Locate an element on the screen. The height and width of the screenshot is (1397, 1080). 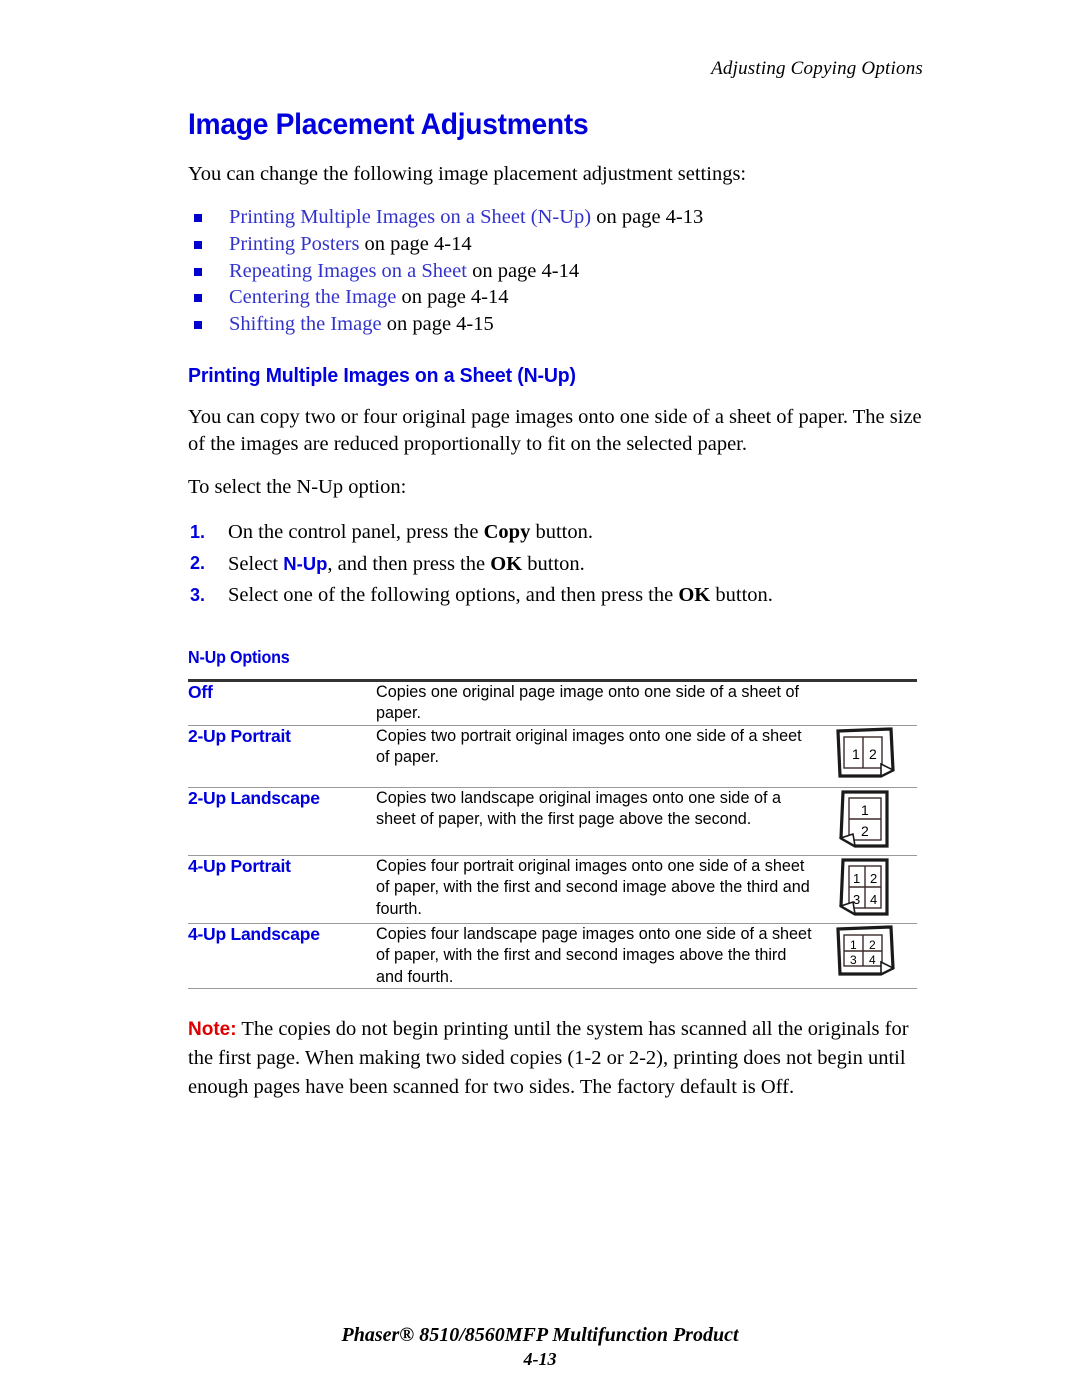
running-header: Adjusting Copying Options is located at coordinates (817, 68).